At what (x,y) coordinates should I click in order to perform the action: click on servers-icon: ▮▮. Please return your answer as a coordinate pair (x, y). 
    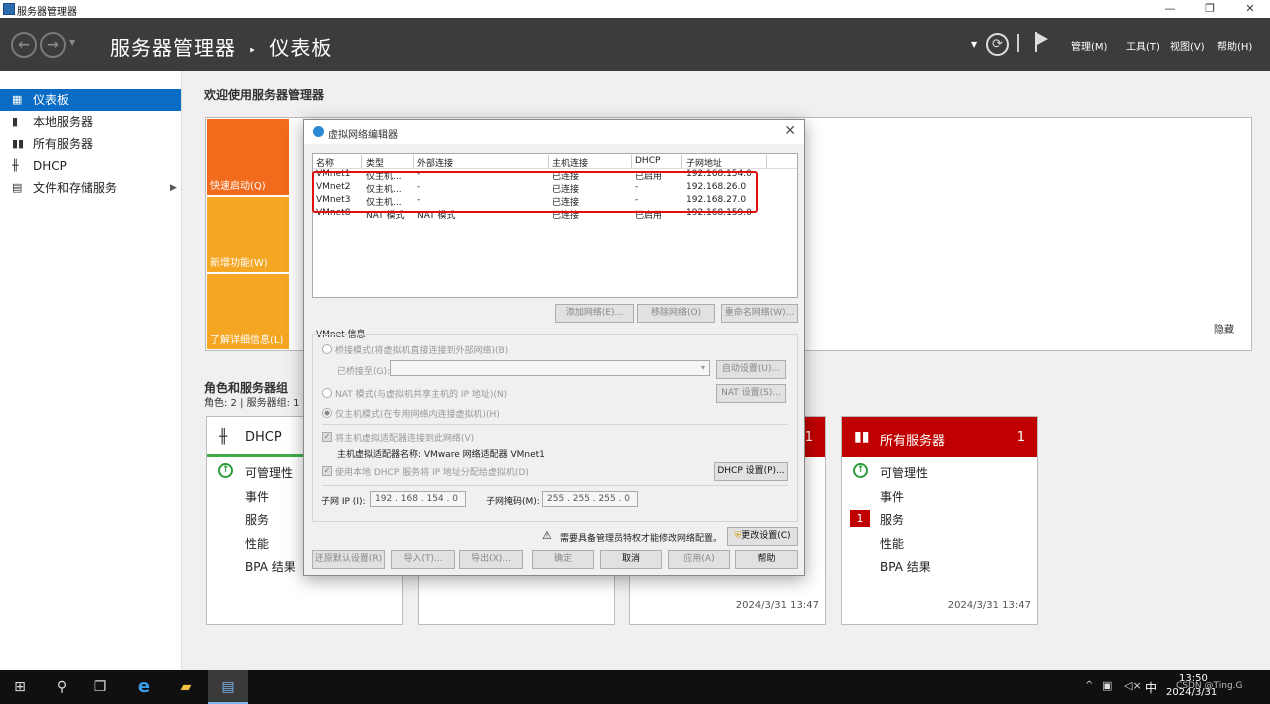
    Looking at the image, I should click on (18, 143).